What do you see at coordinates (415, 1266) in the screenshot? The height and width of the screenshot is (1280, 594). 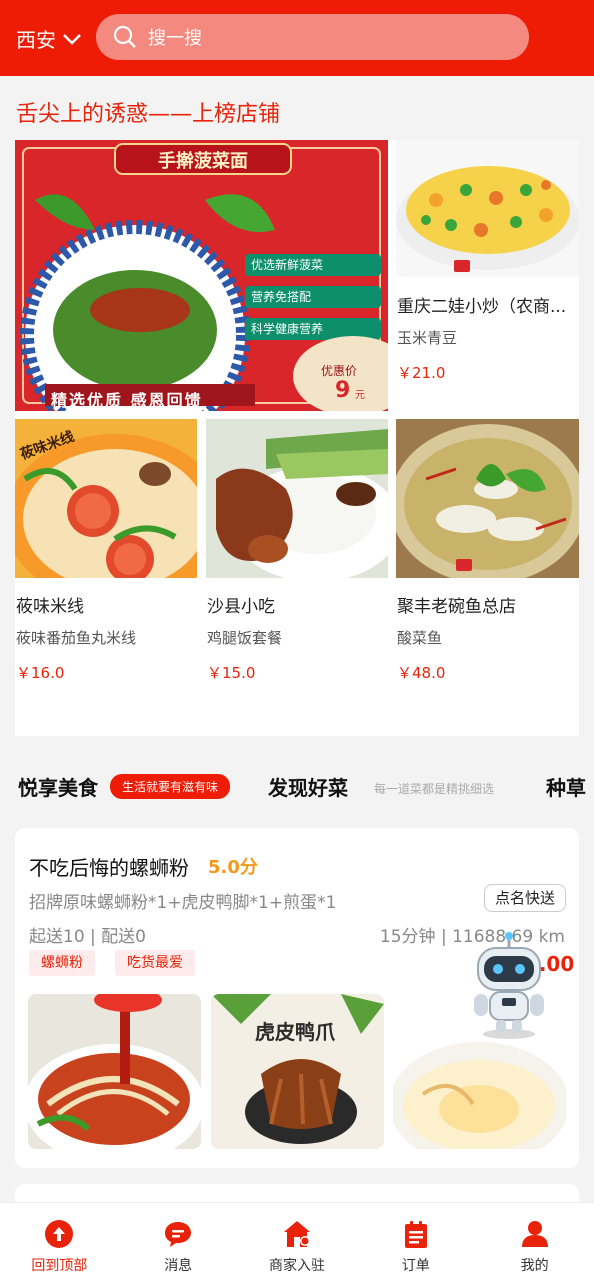 I see `nav-label: 订单` at bounding box center [415, 1266].